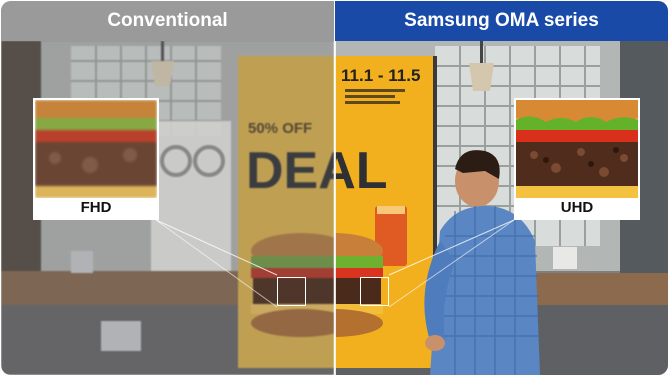  What do you see at coordinates (374, 291) in the screenshot?
I see `zoom-region-right` at bounding box center [374, 291].